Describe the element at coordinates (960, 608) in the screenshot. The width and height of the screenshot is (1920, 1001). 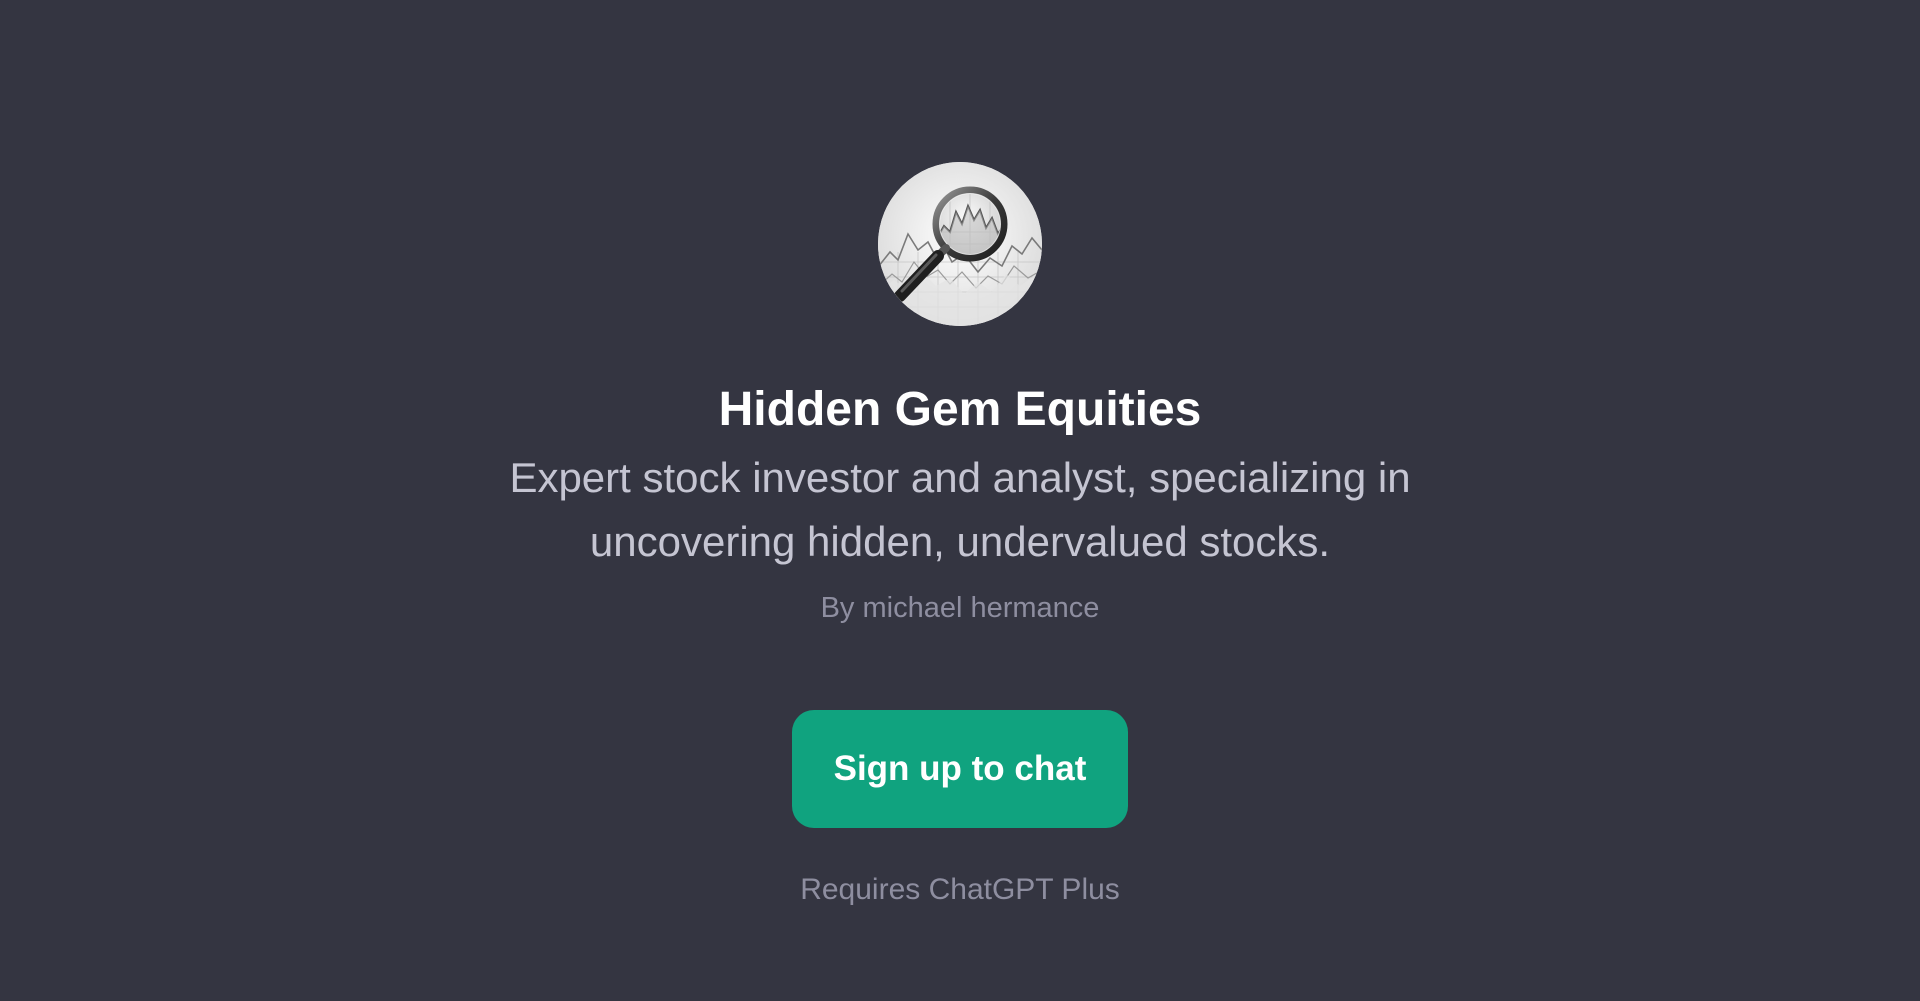
I see `gpt-author: By michael hermance` at that location.